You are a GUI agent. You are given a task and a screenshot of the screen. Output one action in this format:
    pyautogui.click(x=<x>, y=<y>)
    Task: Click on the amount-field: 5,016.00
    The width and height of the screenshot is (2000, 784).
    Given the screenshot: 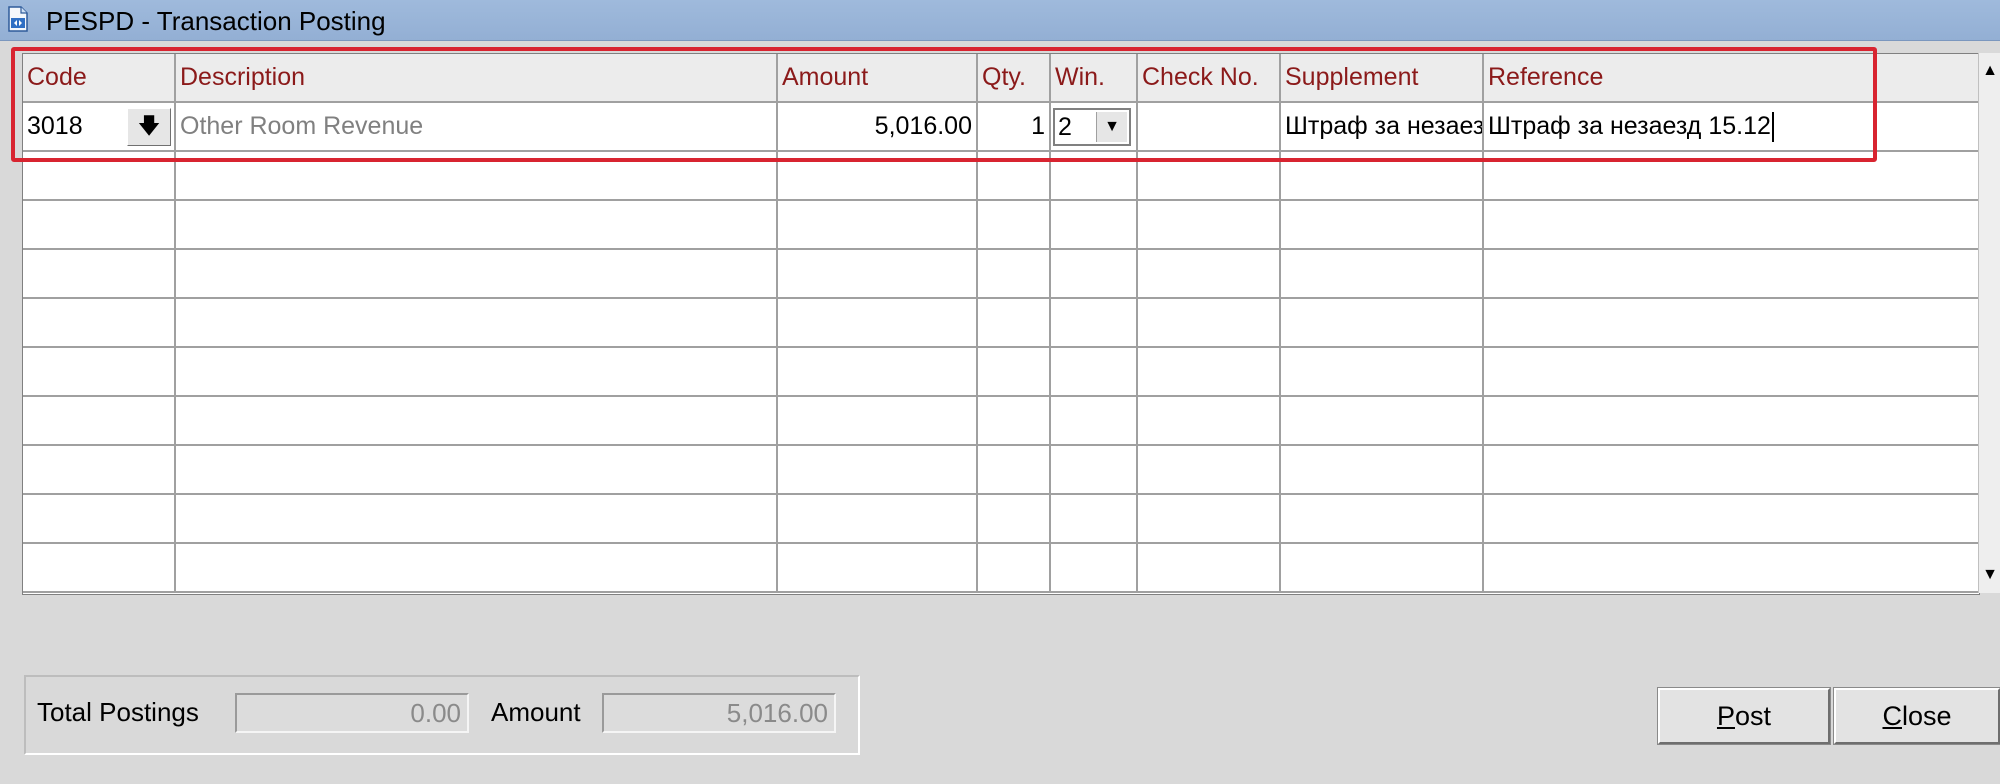 What is the action you would take?
    pyautogui.click(x=719, y=713)
    